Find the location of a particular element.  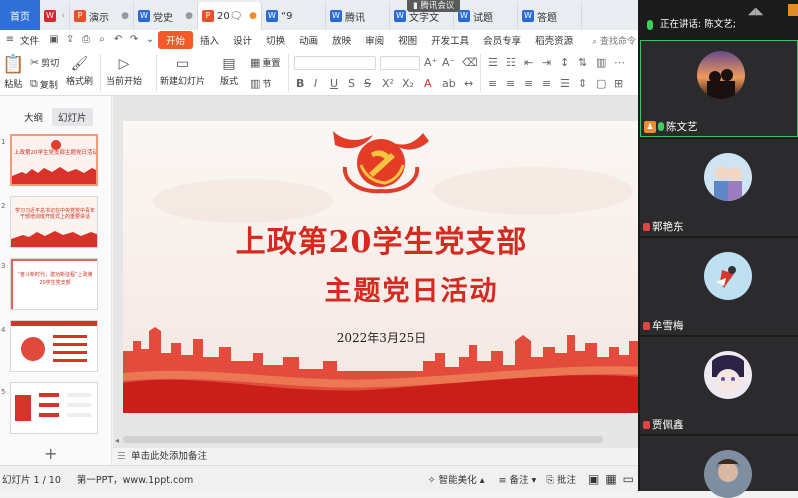

participant-tile-1: ♟ 陈文艺 is located at coordinates (719, 88).